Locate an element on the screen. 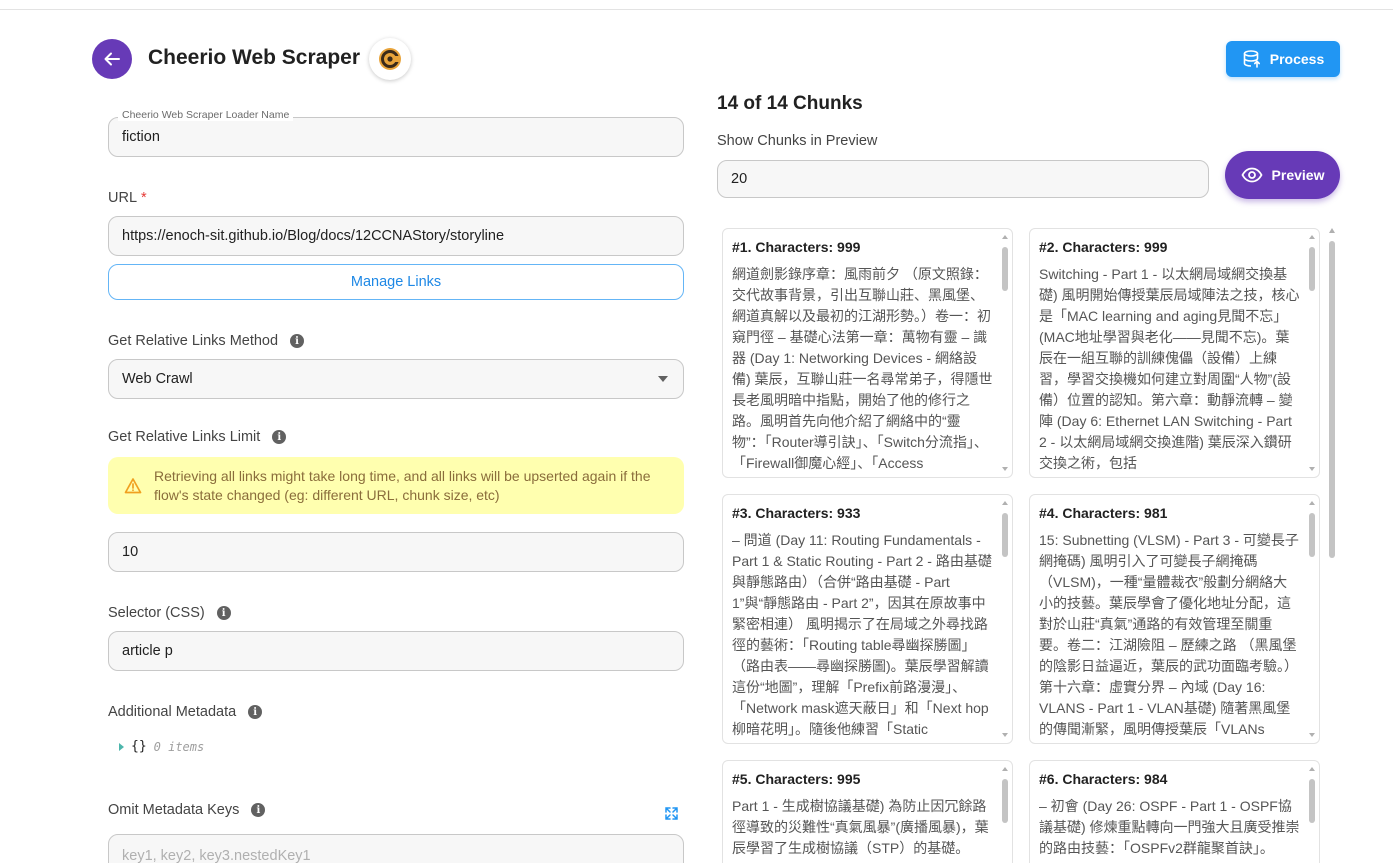 The height and width of the screenshot is (863, 1393). selector-label-text: Selector (CSS) is located at coordinates (156, 613).